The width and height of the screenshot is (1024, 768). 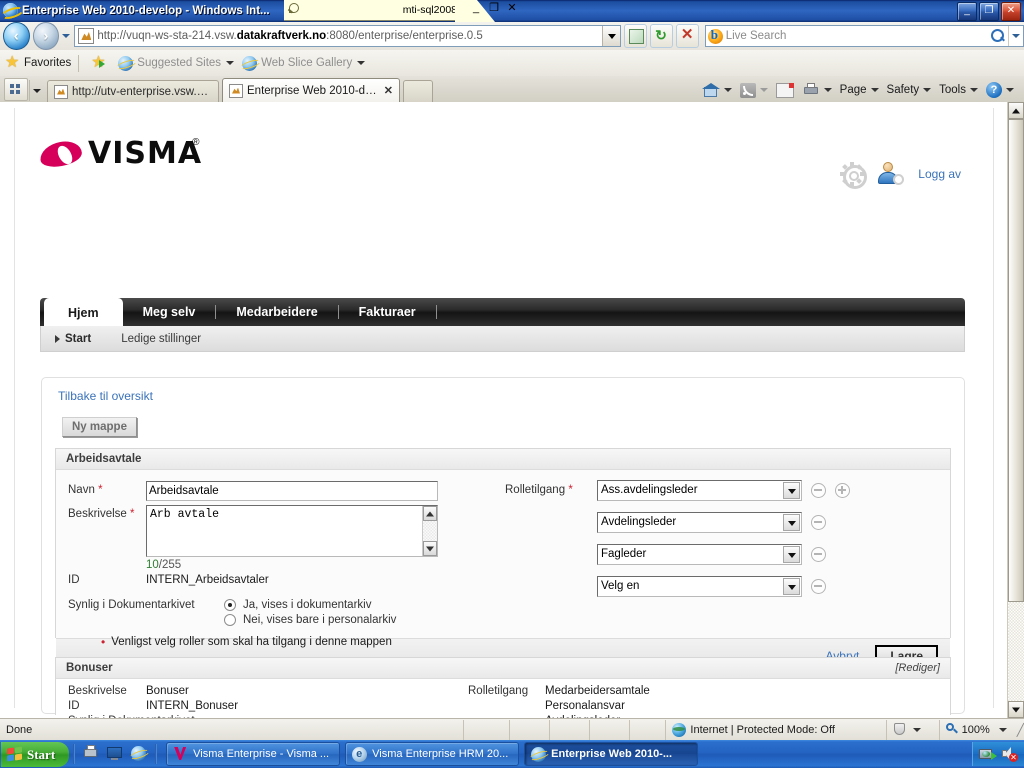 I want to click on read-mail-button, so click(x=785, y=90).